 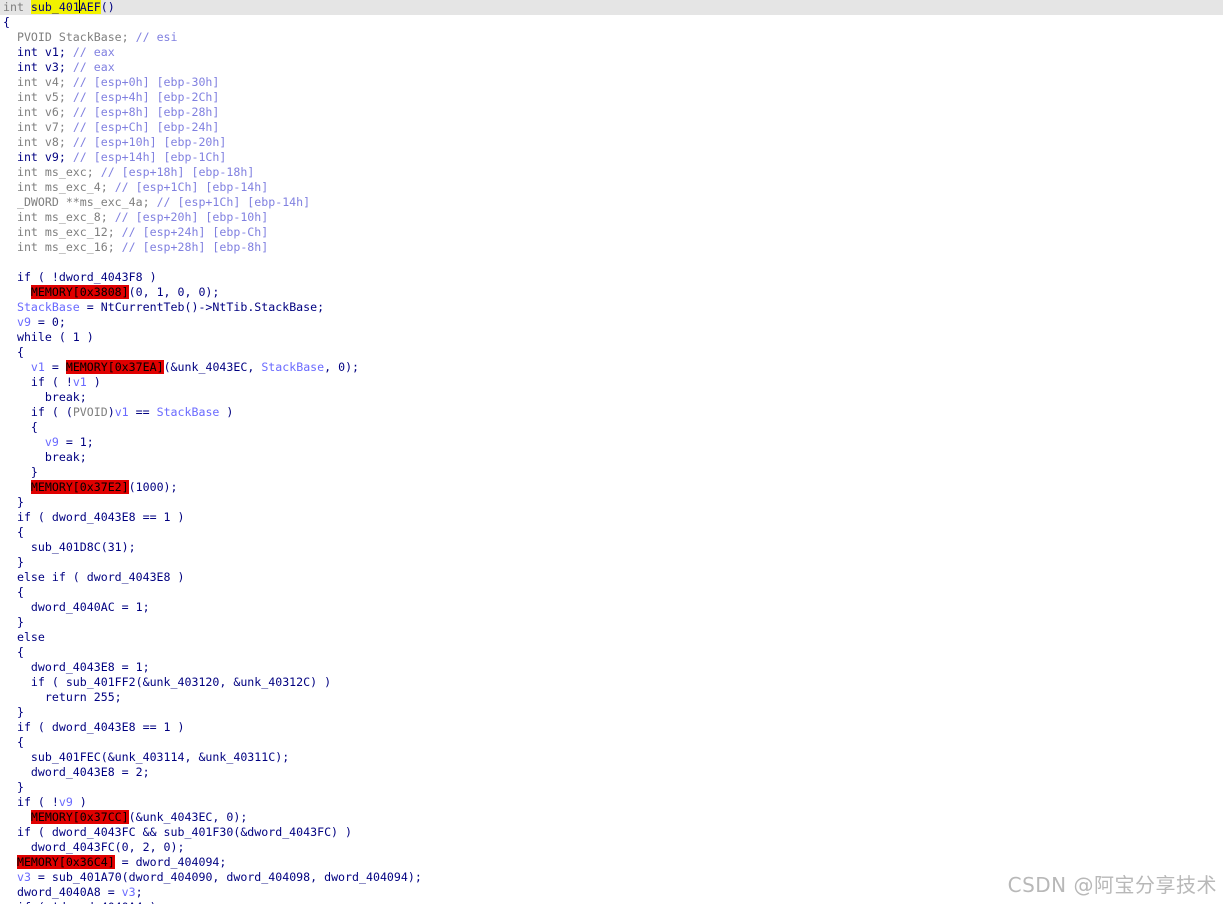 What do you see at coordinates (611, 157) in the screenshot?
I see `code-line: int v9; // [esp+14h] [ebp-1Ch]` at bounding box center [611, 157].